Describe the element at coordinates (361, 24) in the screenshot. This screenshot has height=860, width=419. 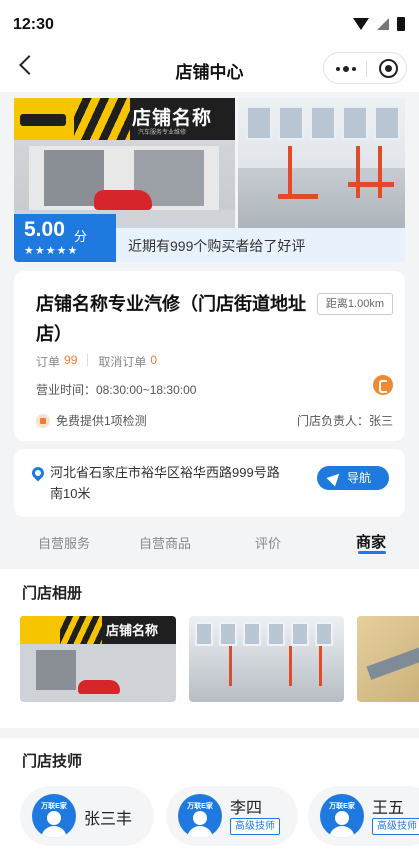
I see `wifi-icon` at that location.